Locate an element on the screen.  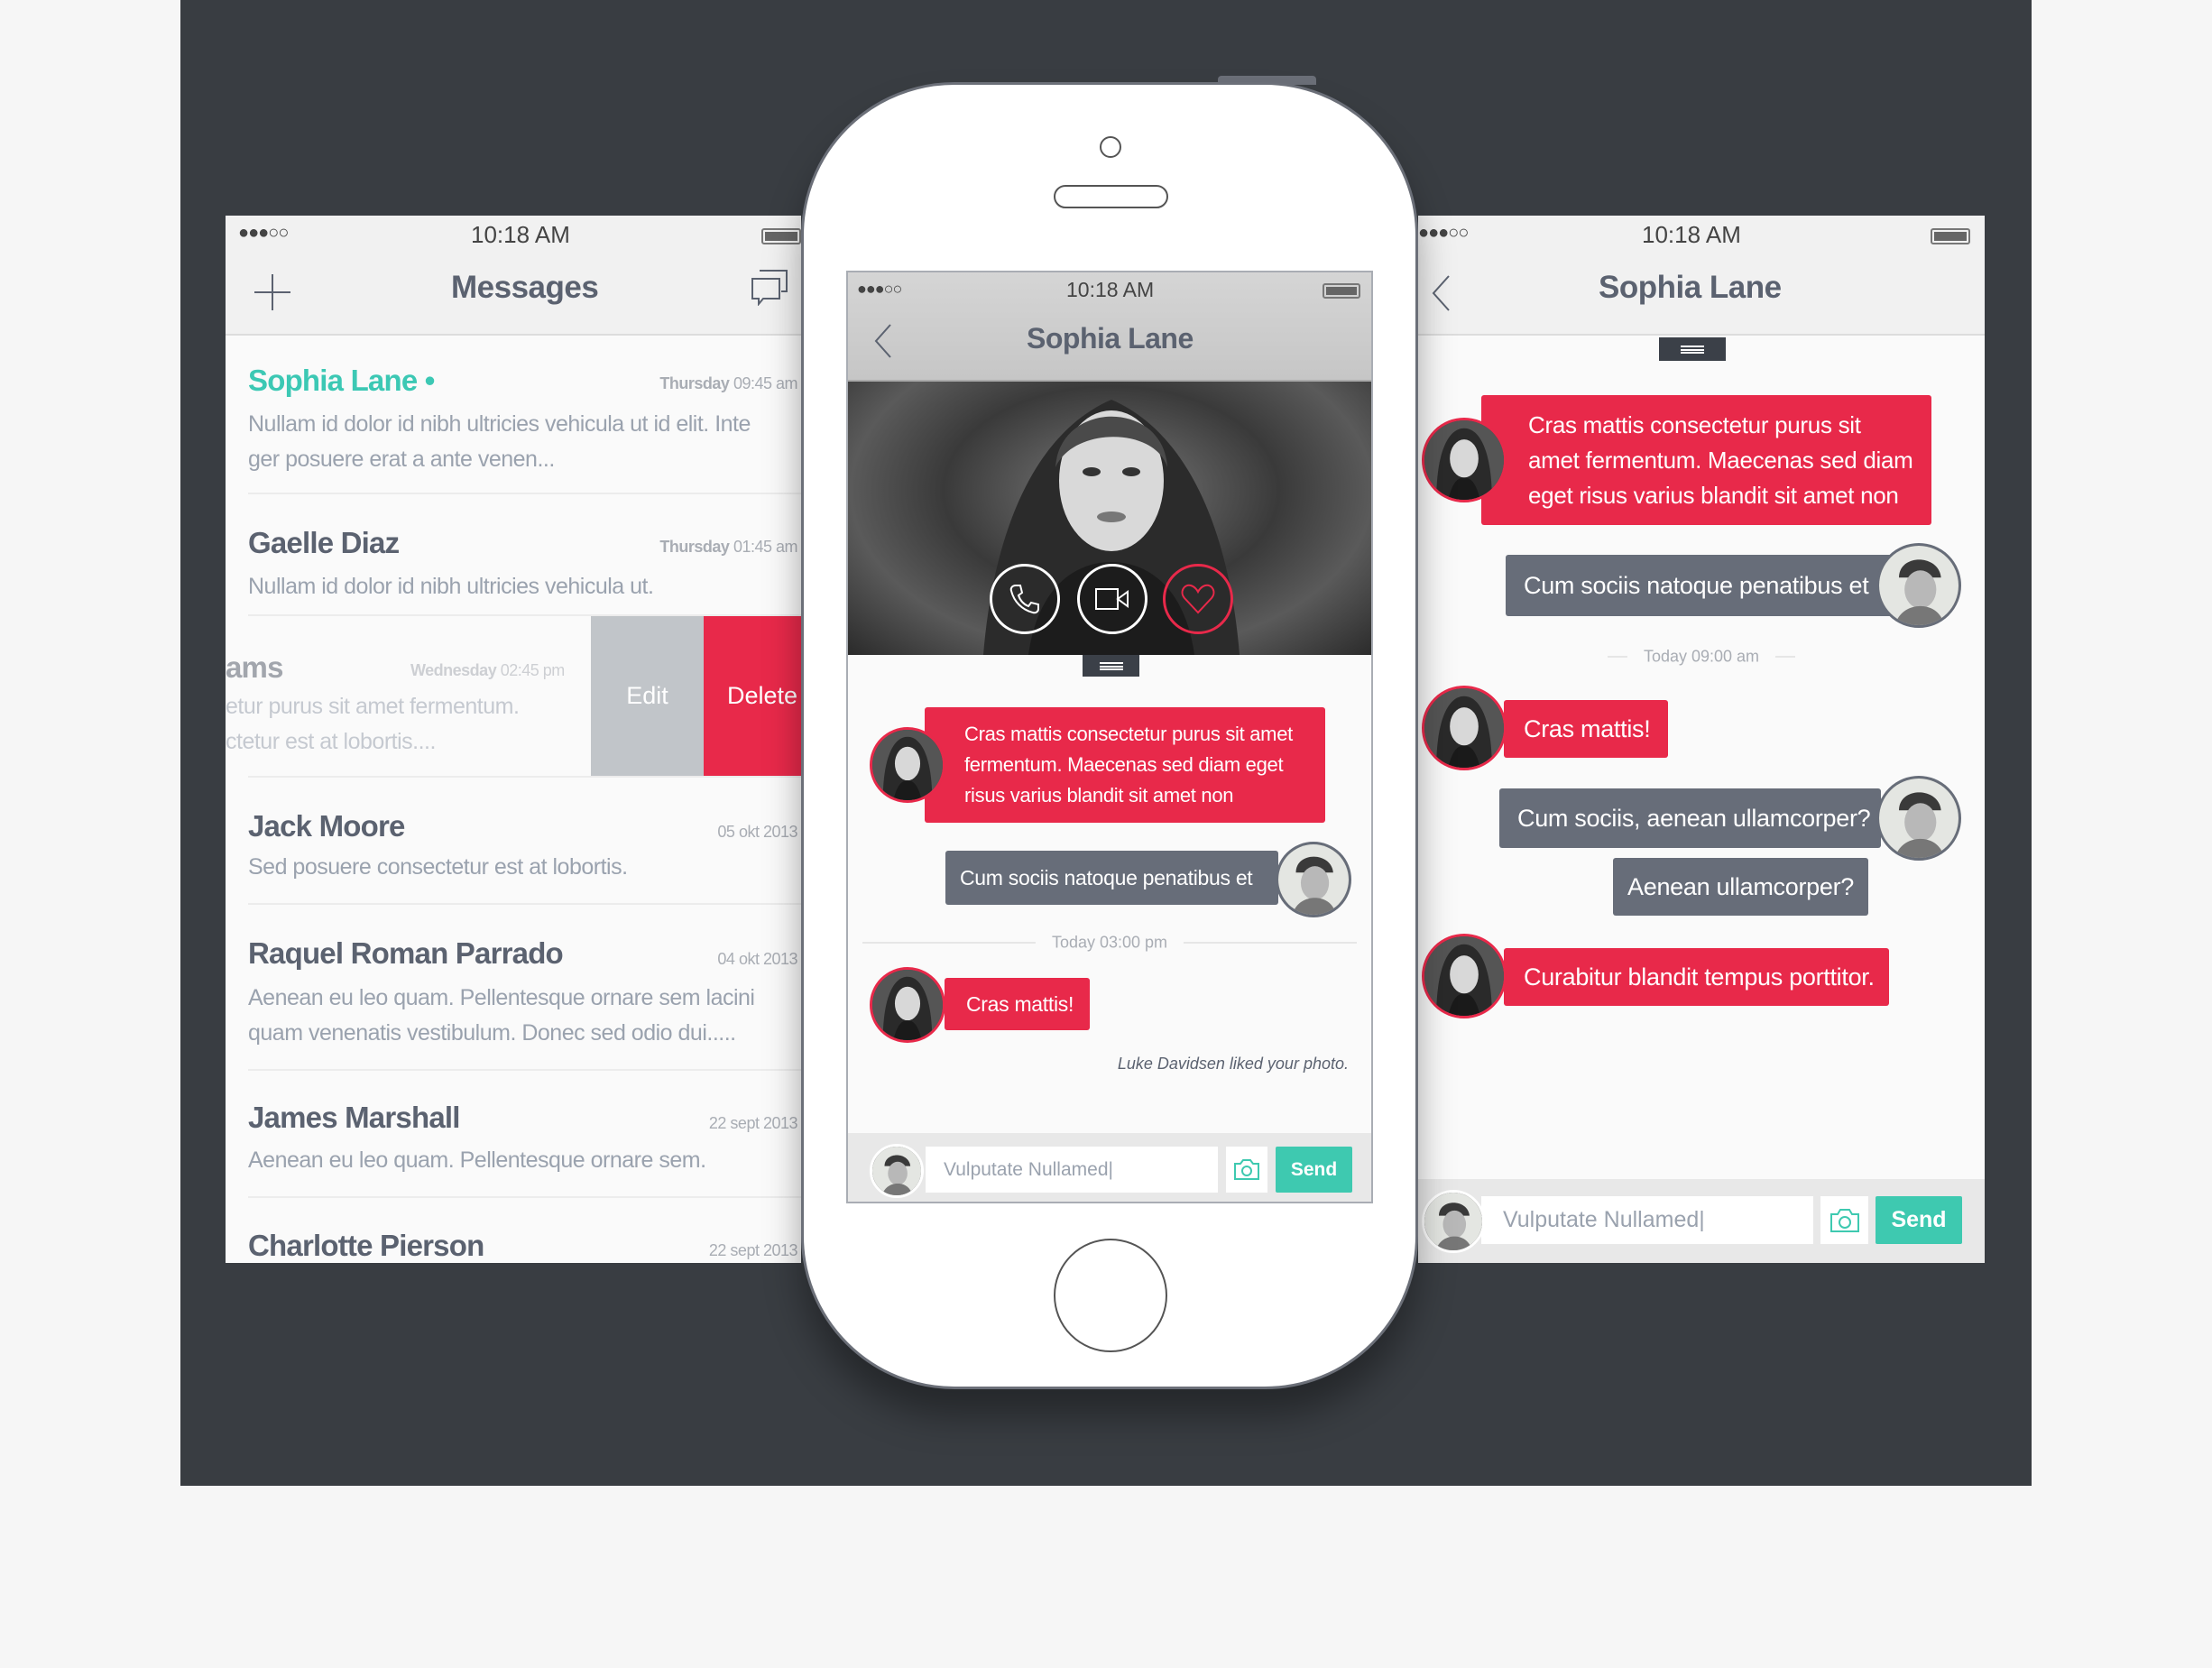
time-separator: Today 09:00 am is located at coordinates (1701, 657).